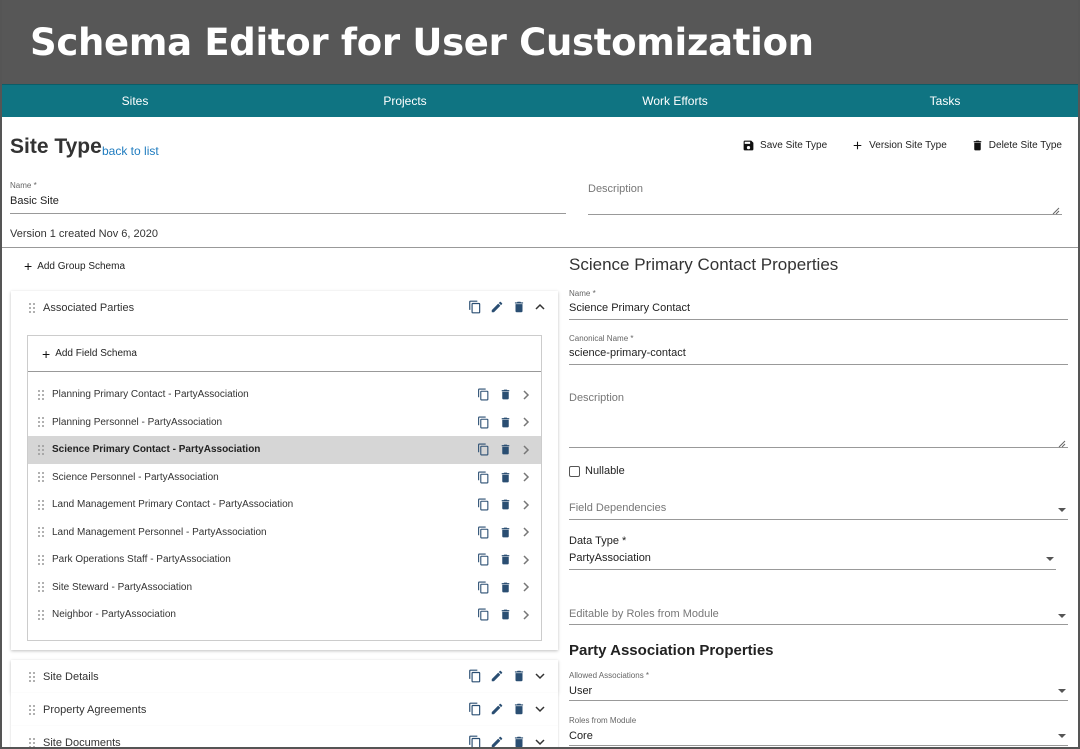 This screenshot has height=749, width=1080. Describe the element at coordinates (135, 101) in the screenshot. I see `nav-sites: Sites` at that location.